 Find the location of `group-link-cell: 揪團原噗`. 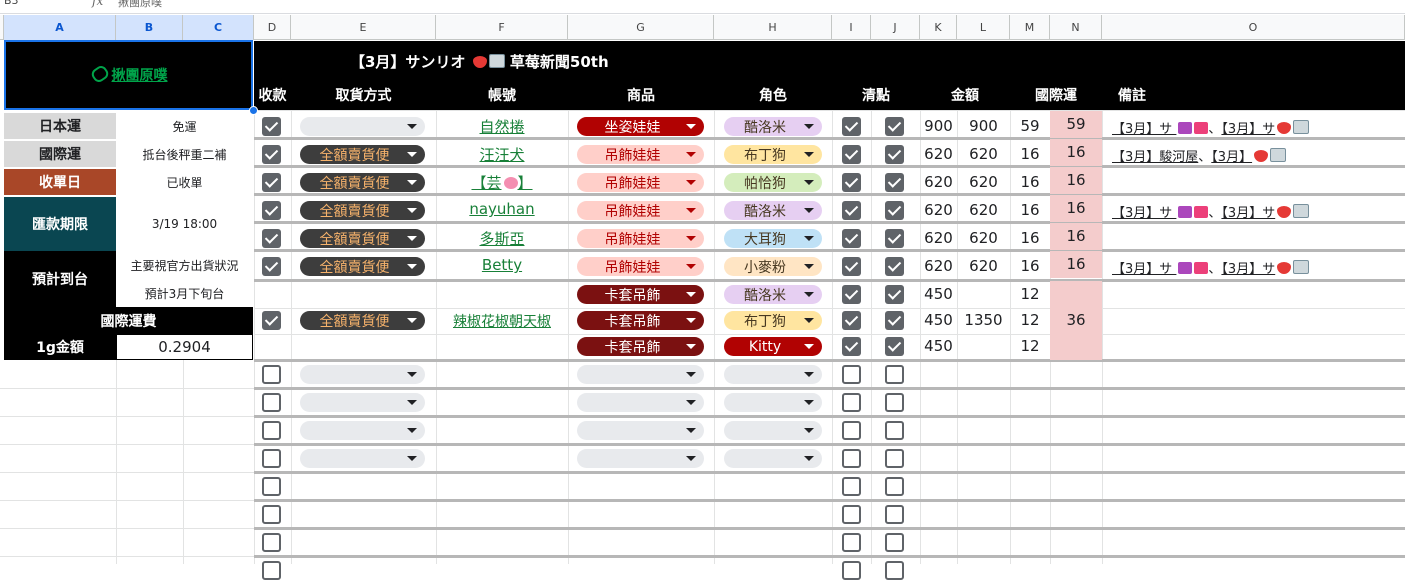

group-link-cell: 揪團原噗 is located at coordinates (128, 75).